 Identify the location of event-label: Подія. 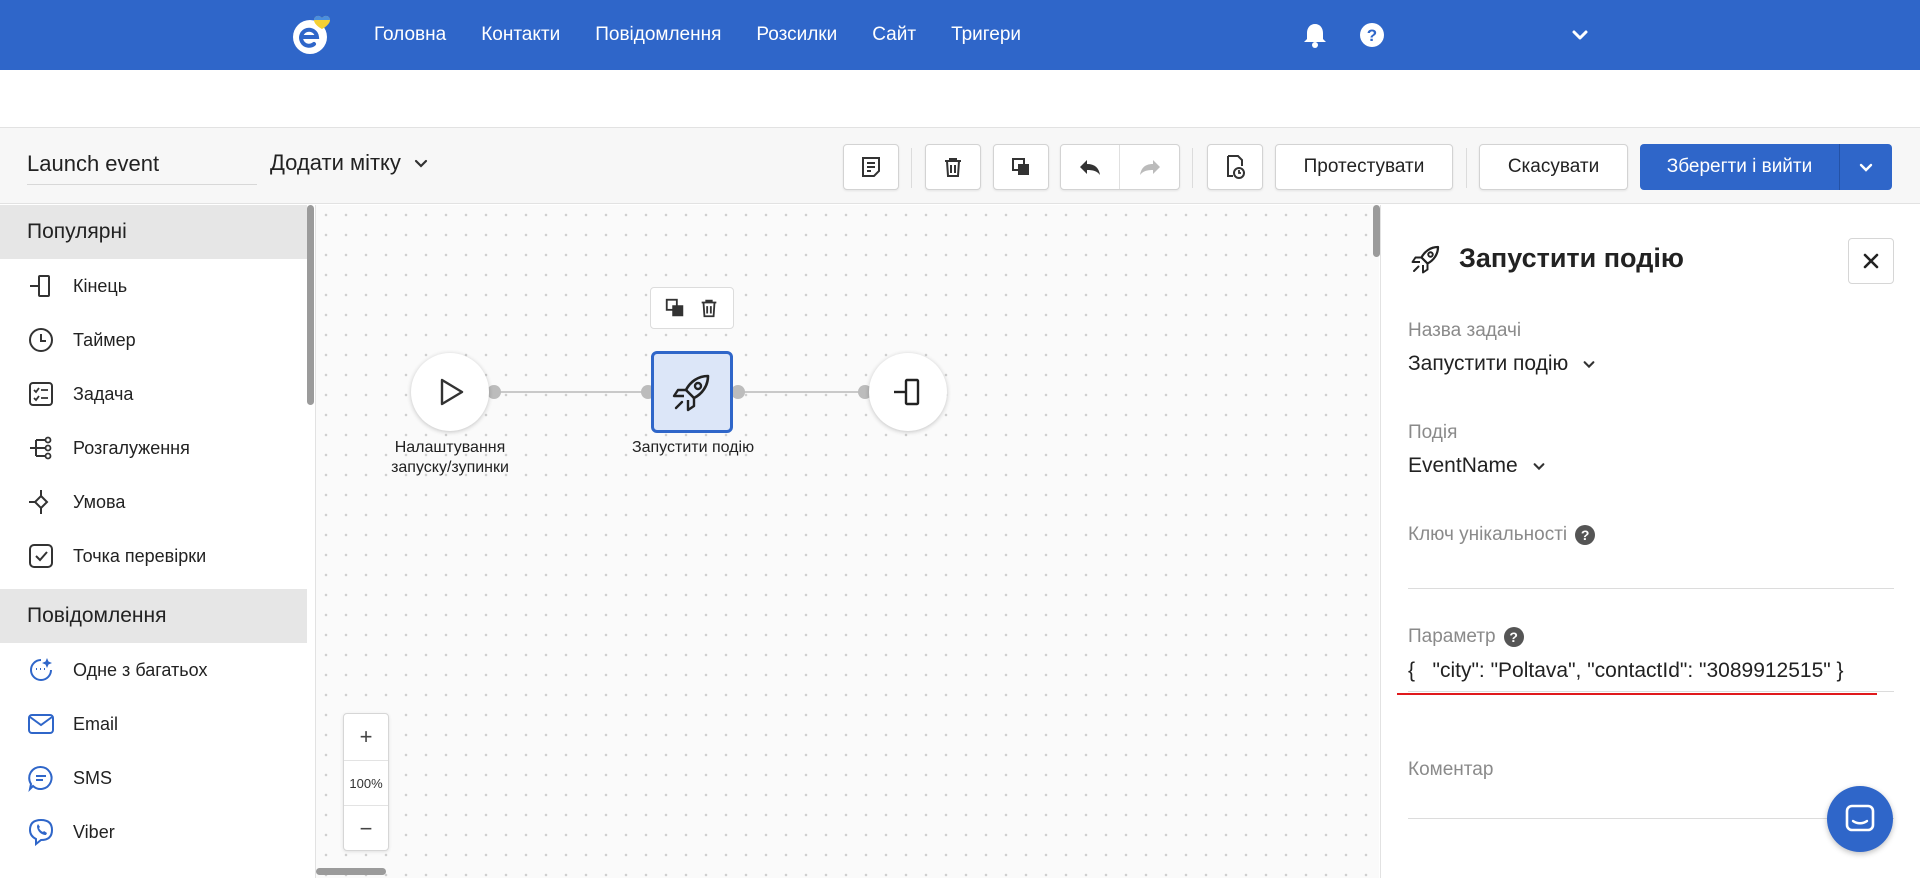
(1432, 433).